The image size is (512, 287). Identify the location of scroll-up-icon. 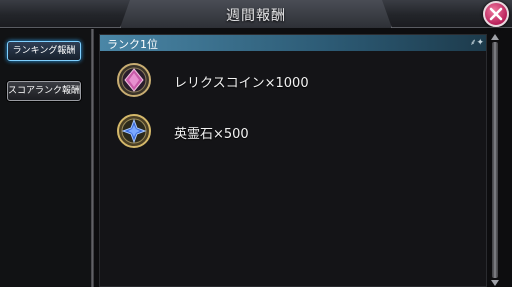
(495, 37).